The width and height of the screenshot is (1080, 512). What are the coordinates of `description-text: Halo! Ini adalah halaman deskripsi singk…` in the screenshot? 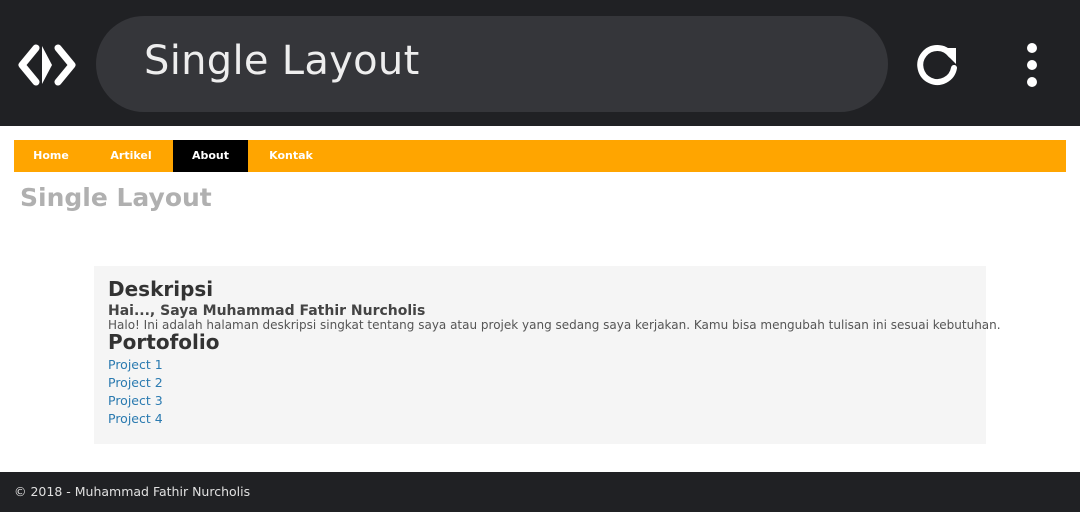 It's located at (554, 325).